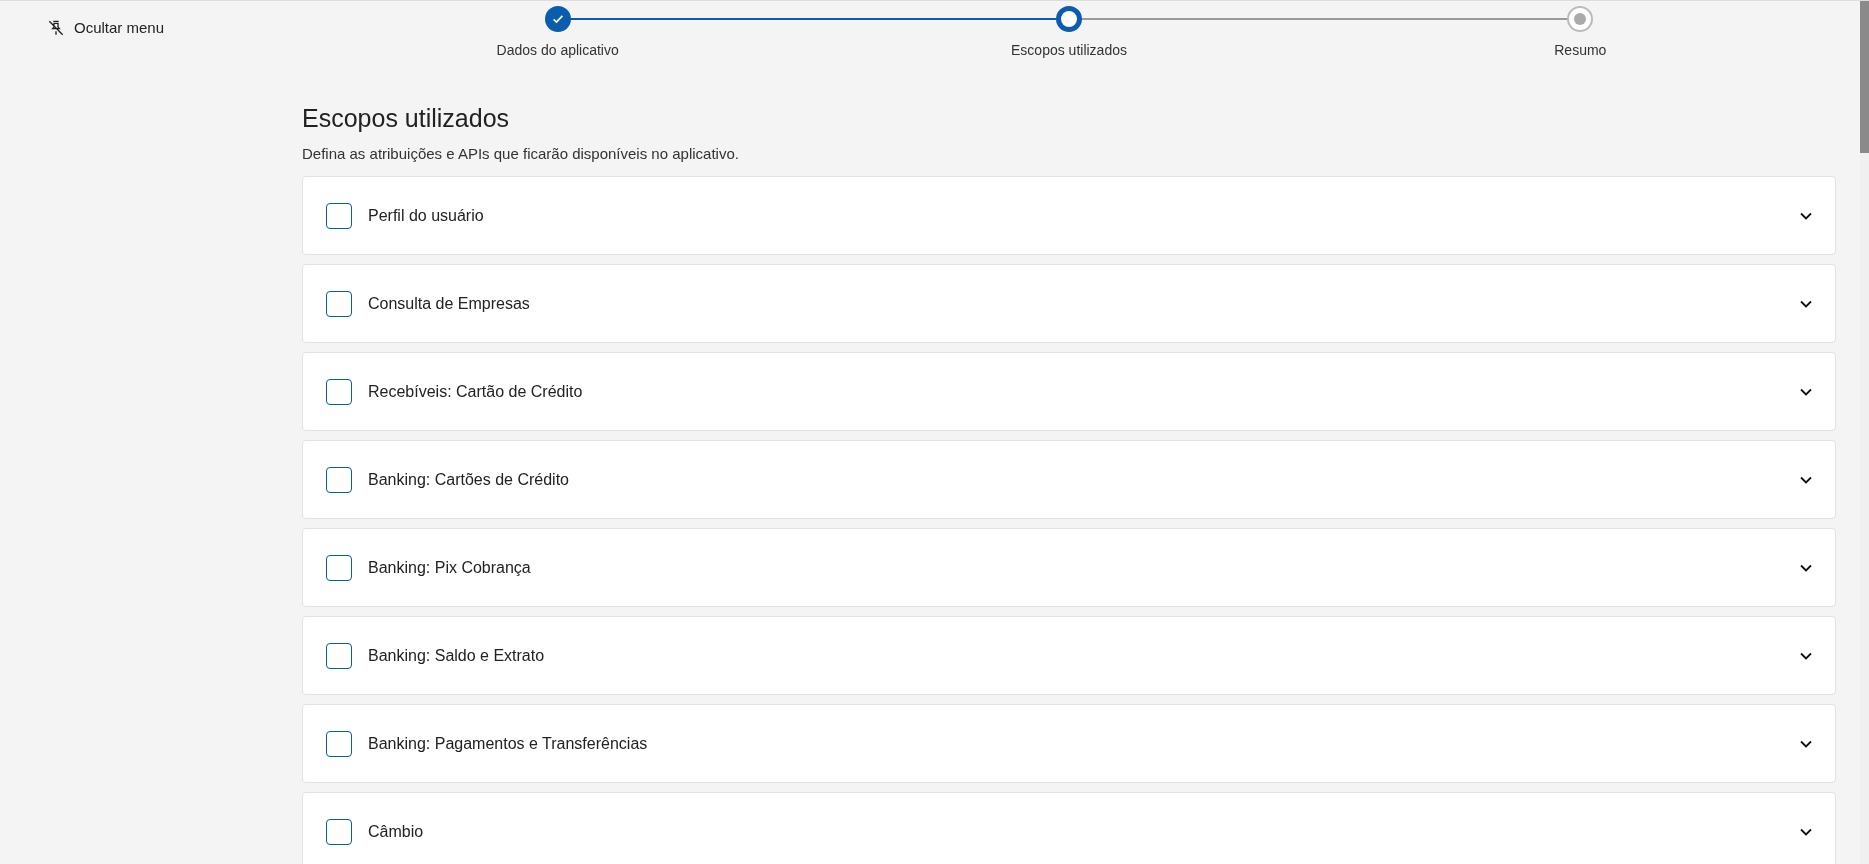  I want to click on scope-accordion-item: Banking: Pagamentos e Transferências, so click(1069, 743).